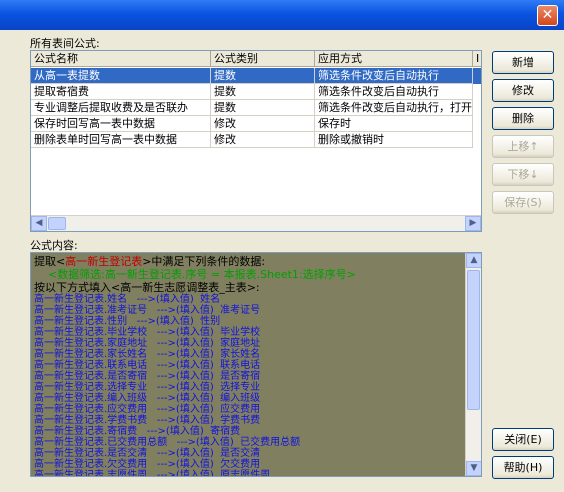  Describe the element at coordinates (121, 140) in the screenshot. I see `cell-name: 删除表单时回写高一表中数据` at that location.